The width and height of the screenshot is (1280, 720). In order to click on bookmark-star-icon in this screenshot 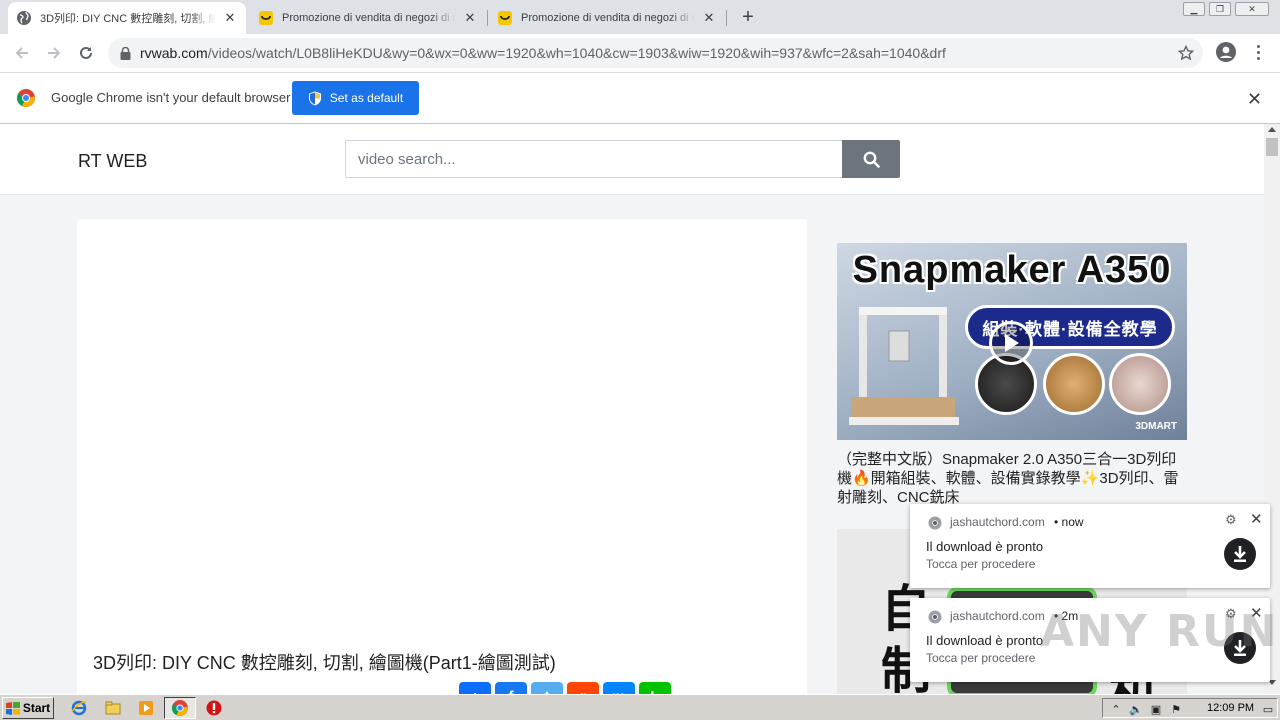, I will do `click(1186, 53)`.